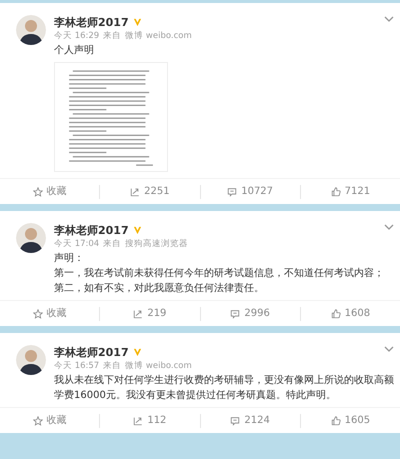 The height and width of the screenshot is (459, 400). Describe the element at coordinates (150, 420) in the screenshot. I see `repost-button: 112` at that location.